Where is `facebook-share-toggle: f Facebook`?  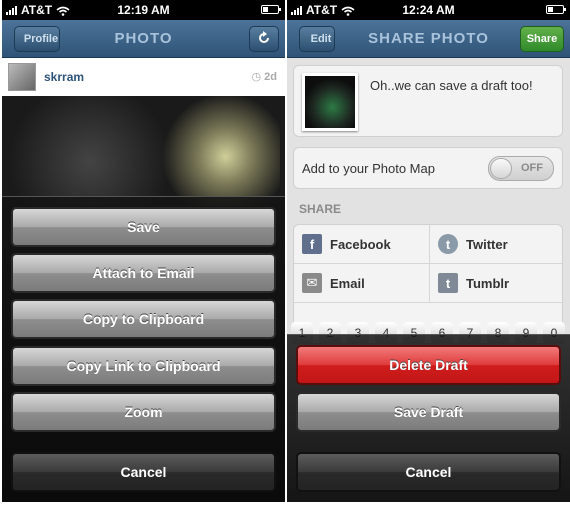 facebook-share-toggle: f Facebook is located at coordinates (361, 244).